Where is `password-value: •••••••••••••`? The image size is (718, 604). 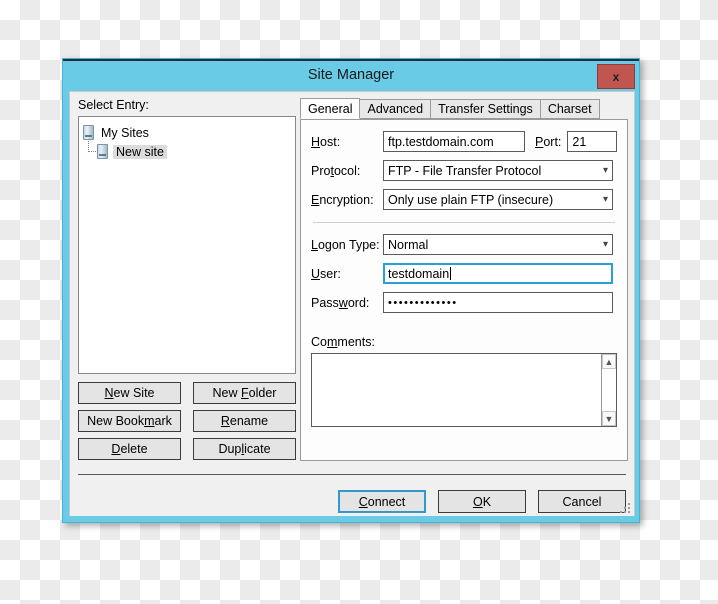
password-value: ••••••••••••• is located at coordinates (423, 302).